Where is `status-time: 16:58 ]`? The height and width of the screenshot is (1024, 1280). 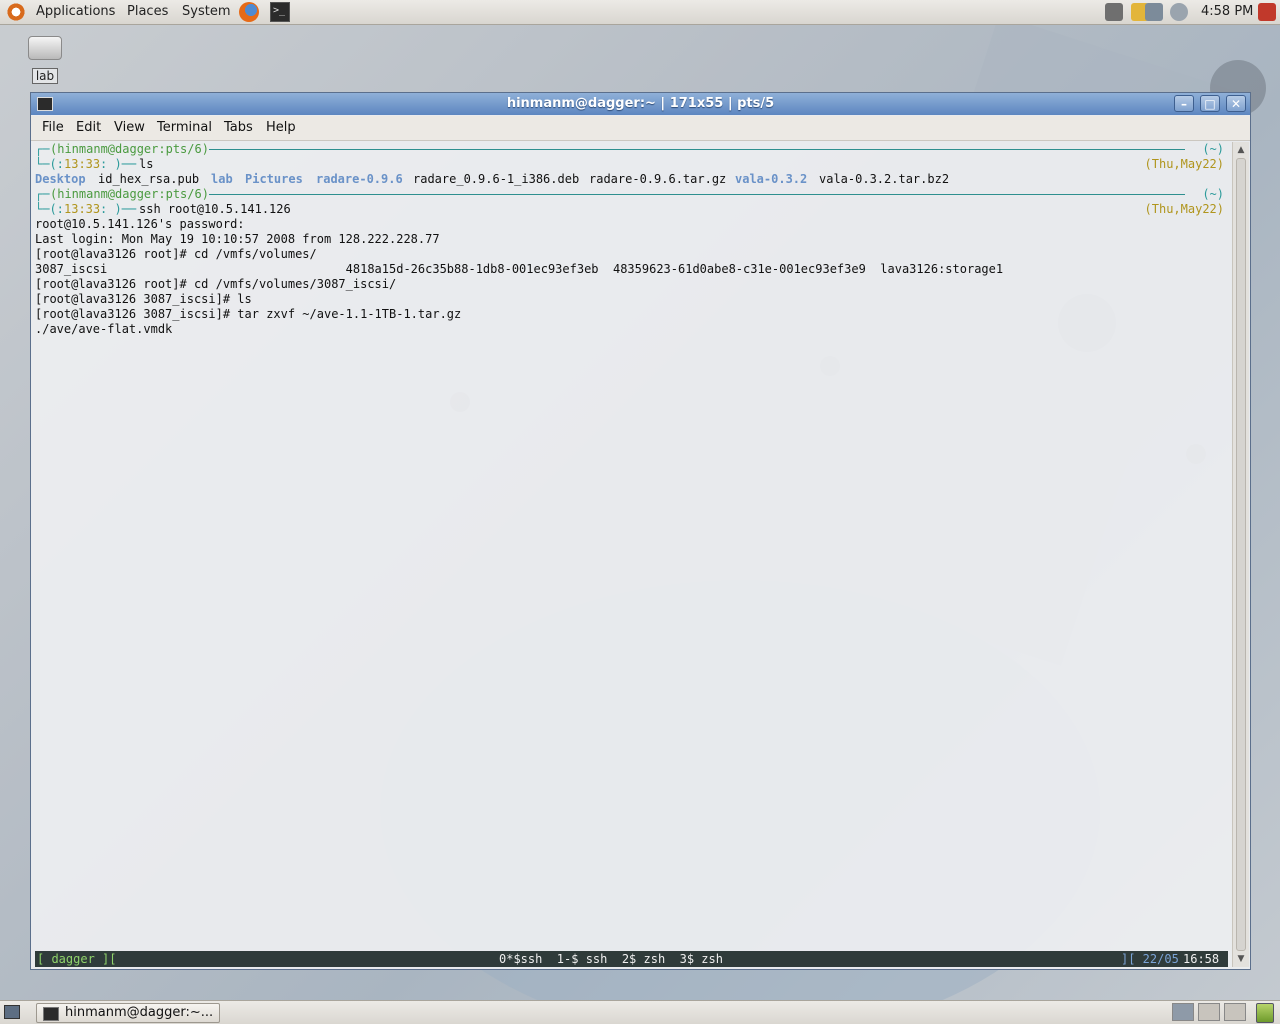
status-time: 16:58 ] is located at coordinates (1205, 959).